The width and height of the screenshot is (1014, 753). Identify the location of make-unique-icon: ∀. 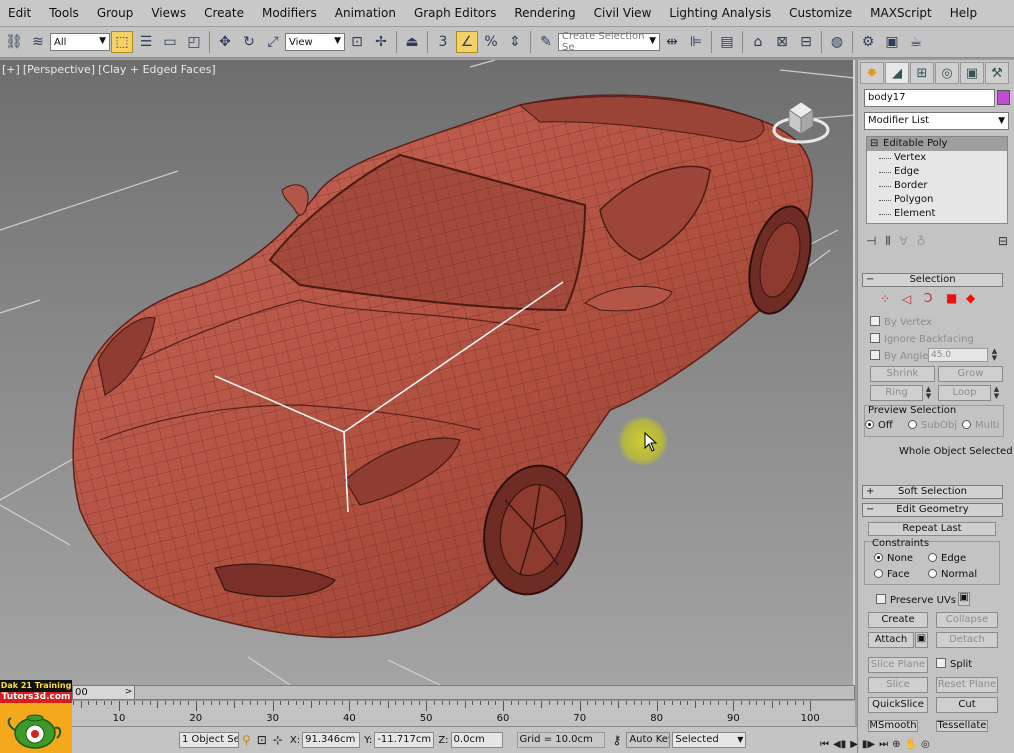
(904, 241).